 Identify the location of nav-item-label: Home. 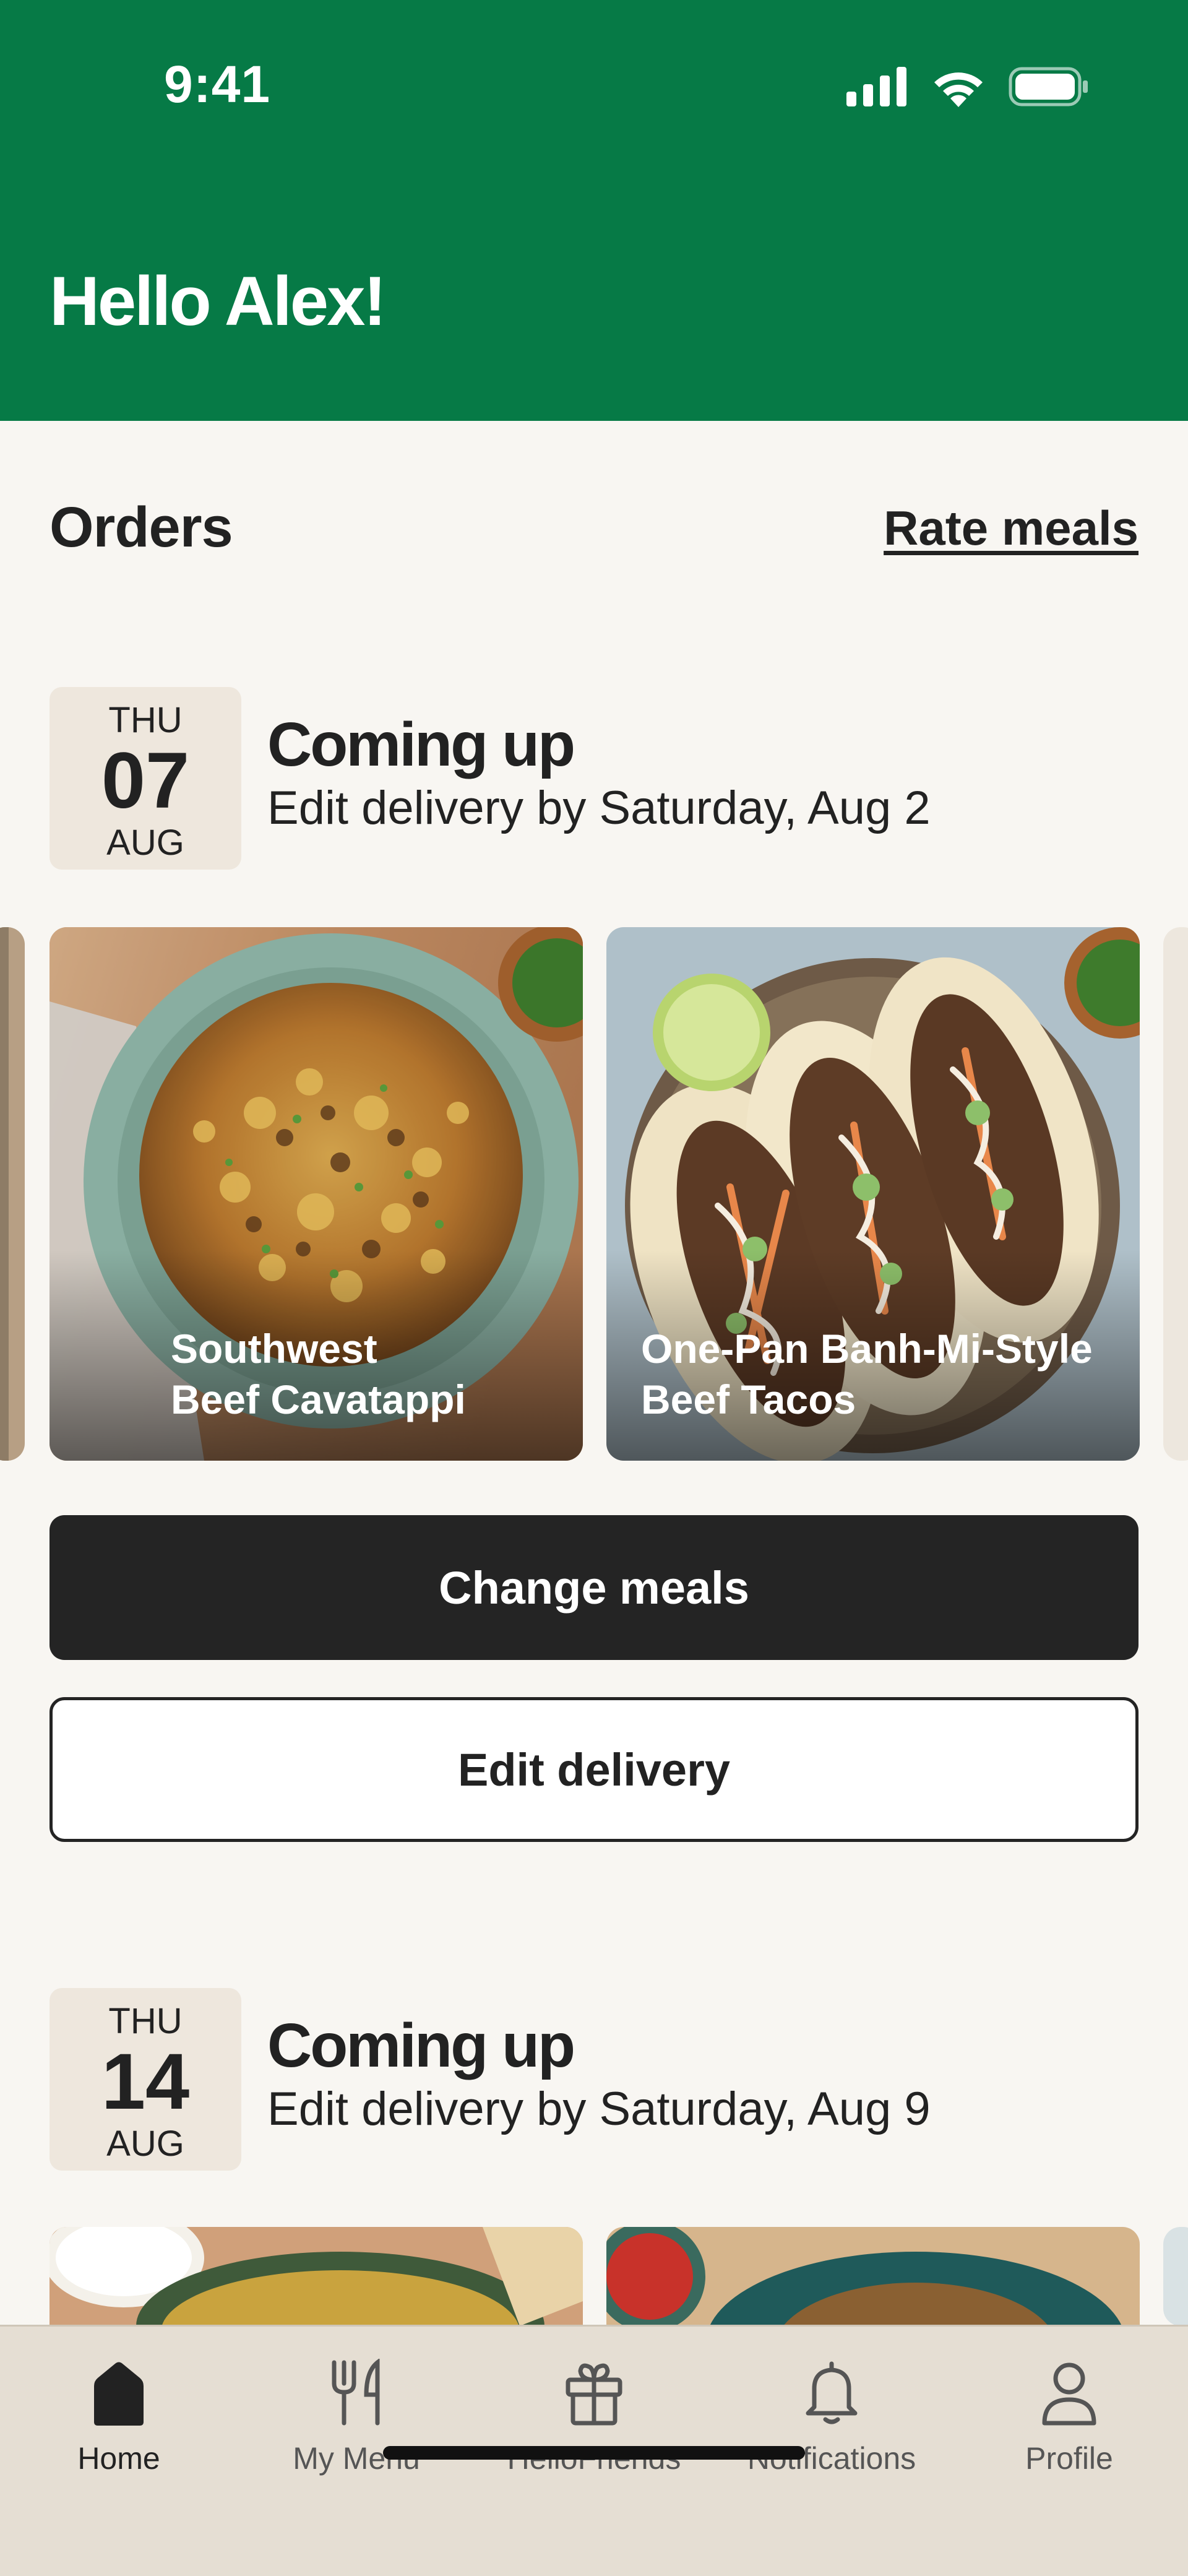
(118, 2458).